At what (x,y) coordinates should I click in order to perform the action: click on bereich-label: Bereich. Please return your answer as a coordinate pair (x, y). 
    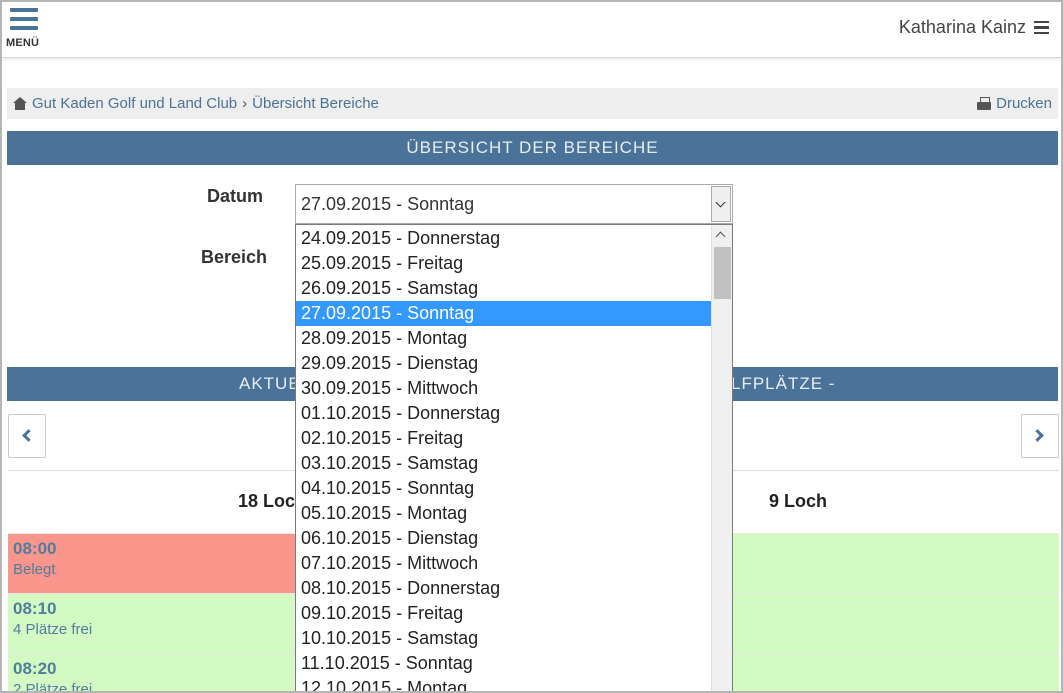
    Looking at the image, I should click on (234, 257).